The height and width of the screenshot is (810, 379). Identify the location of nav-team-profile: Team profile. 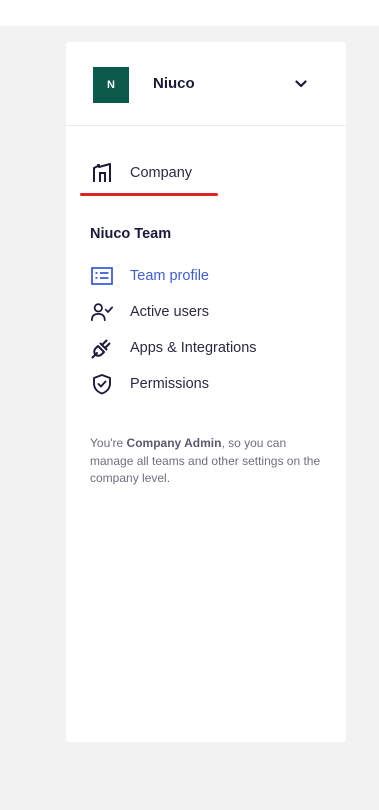
(206, 276).